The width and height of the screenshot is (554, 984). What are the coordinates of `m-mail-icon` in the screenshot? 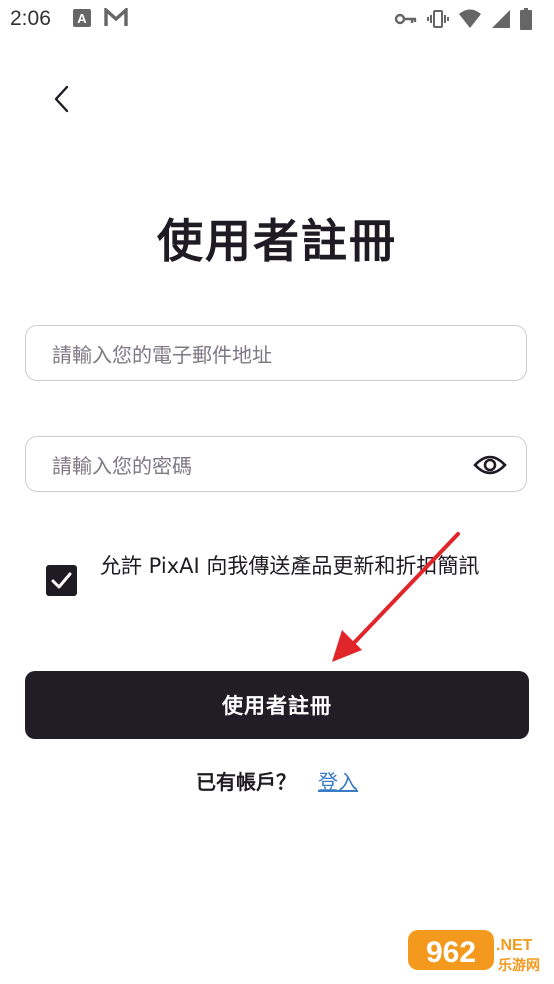 It's located at (116, 19).